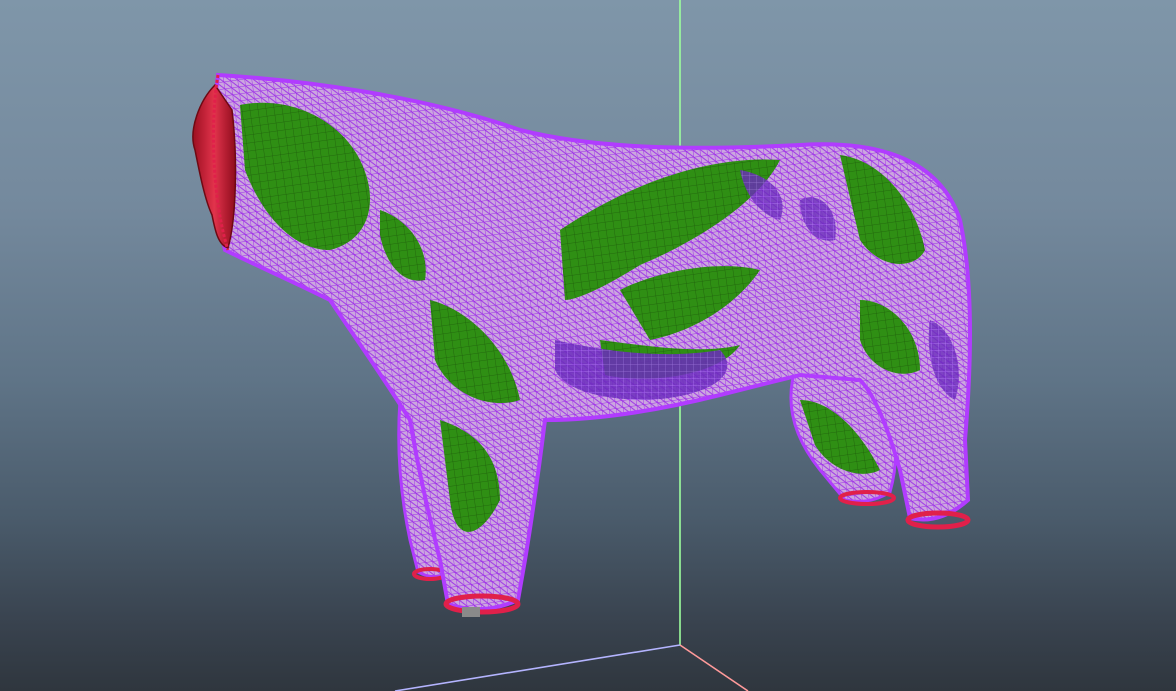 The image size is (1176, 691). I want to click on z-axis, so click(537, 667).